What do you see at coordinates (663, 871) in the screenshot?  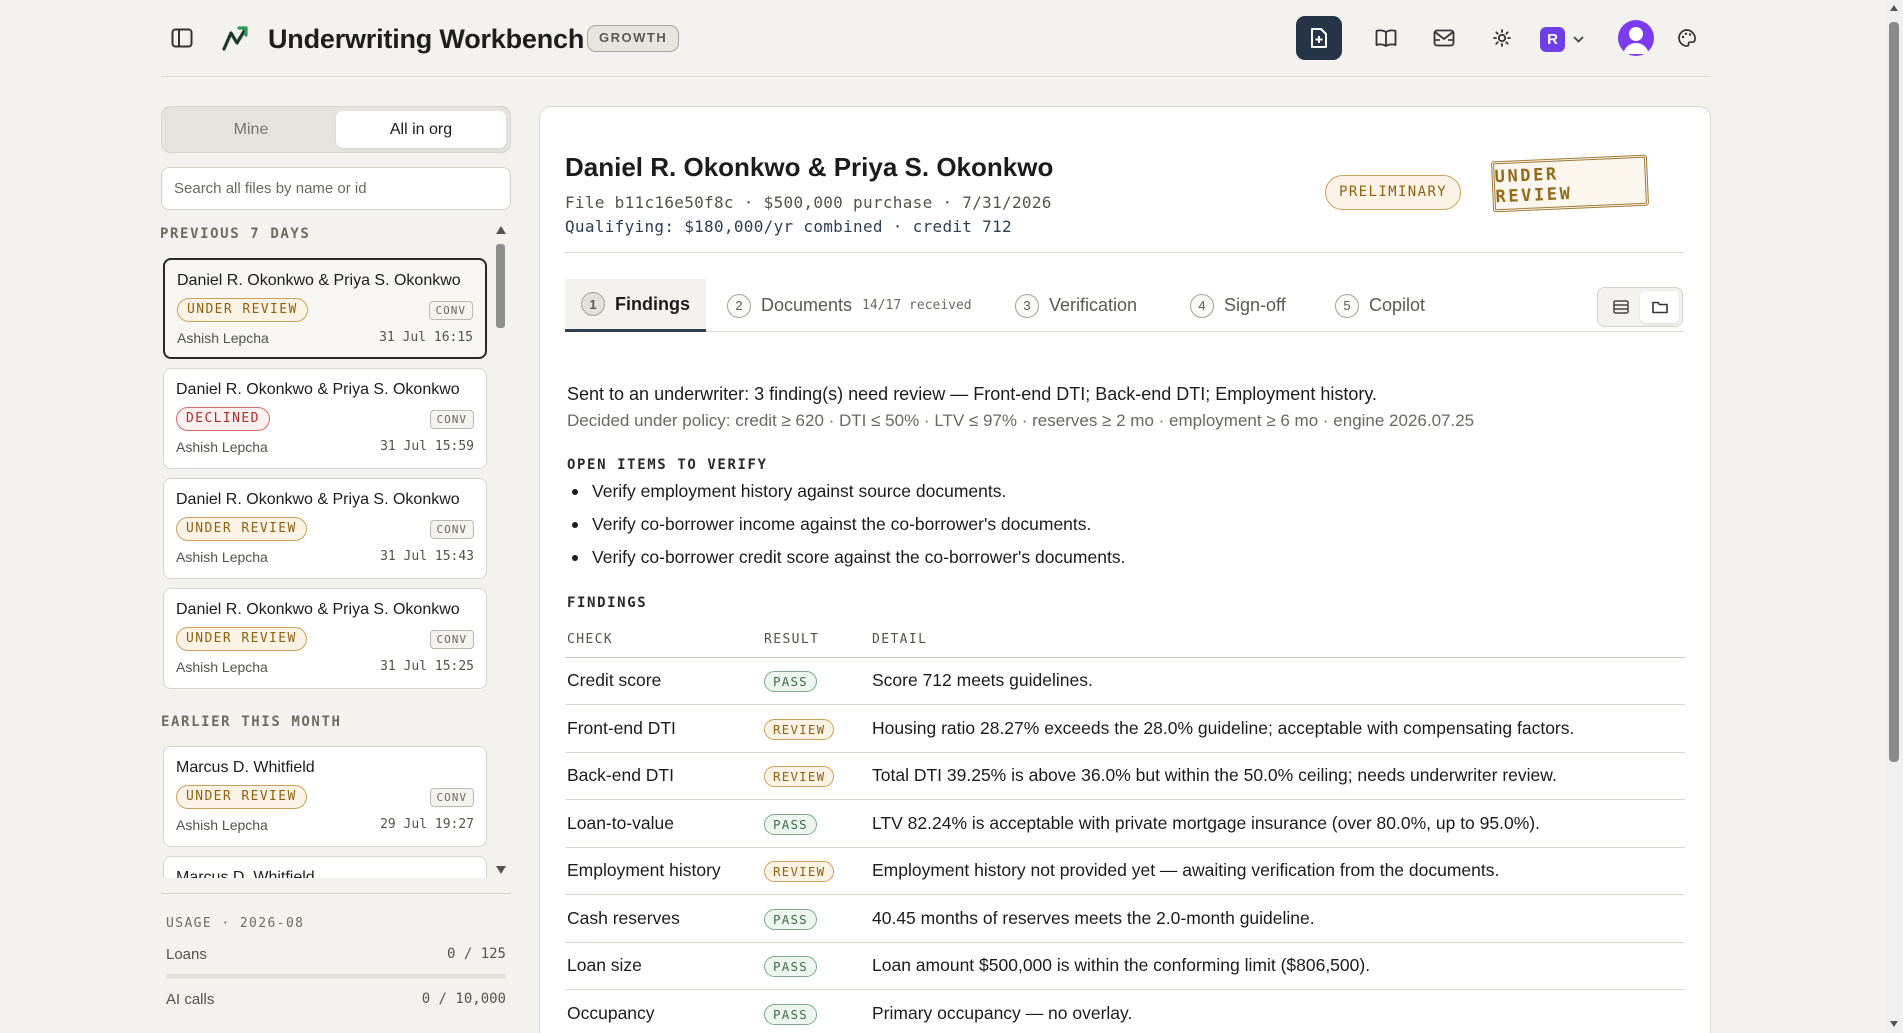 I see `finding-check: Employment history` at bounding box center [663, 871].